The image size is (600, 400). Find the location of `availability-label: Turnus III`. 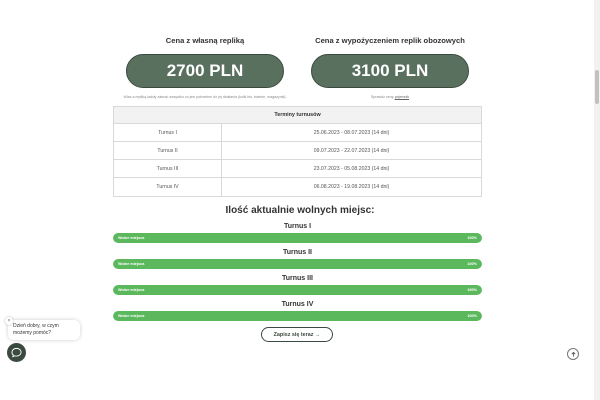

availability-label: Turnus III is located at coordinates (297, 278).